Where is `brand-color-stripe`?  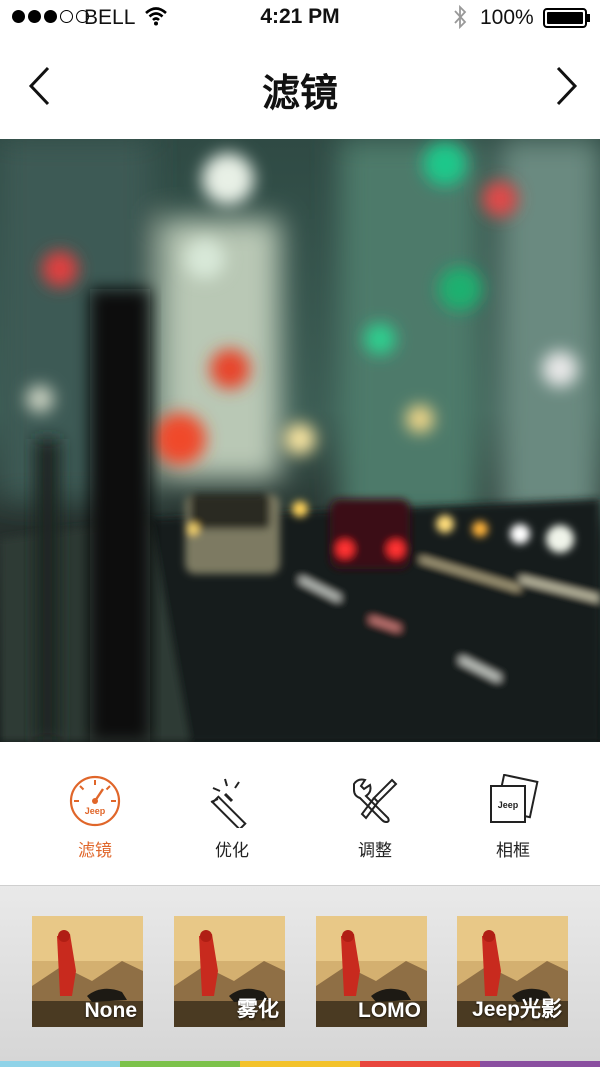
brand-color-stripe is located at coordinates (300, 1064).